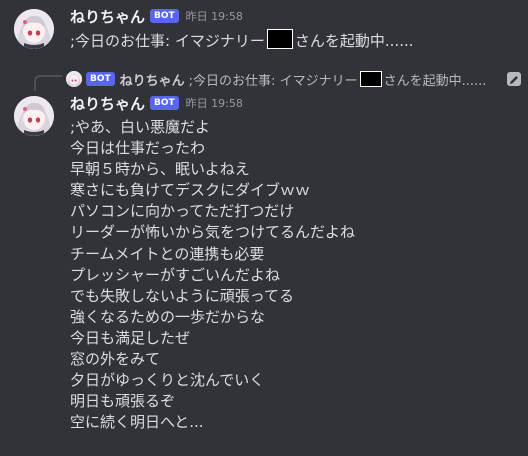 The height and width of the screenshot is (456, 528). I want to click on message-line: 今日は仕事だったわ, so click(138, 148).